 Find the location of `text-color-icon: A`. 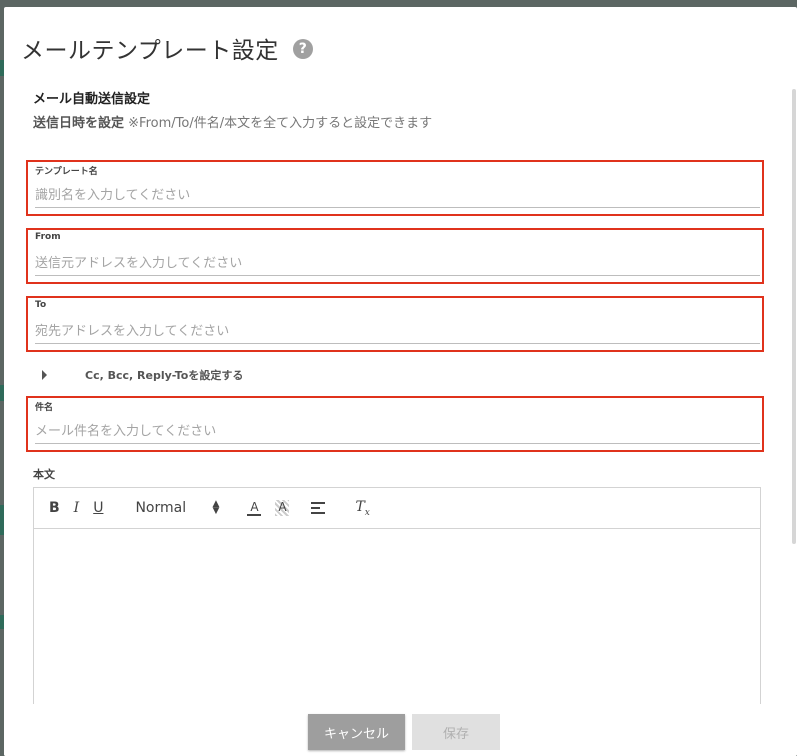

text-color-icon: A is located at coordinates (254, 508).